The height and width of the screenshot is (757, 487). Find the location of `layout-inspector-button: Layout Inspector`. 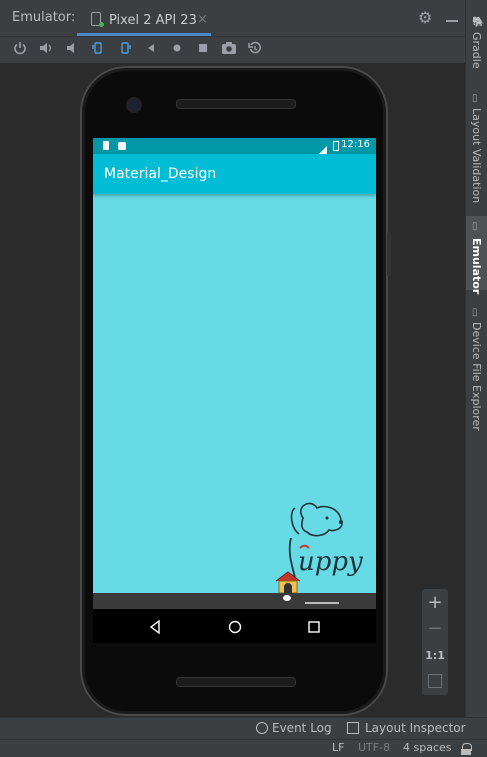

layout-inspector-button: Layout Inspector is located at coordinates (406, 729).